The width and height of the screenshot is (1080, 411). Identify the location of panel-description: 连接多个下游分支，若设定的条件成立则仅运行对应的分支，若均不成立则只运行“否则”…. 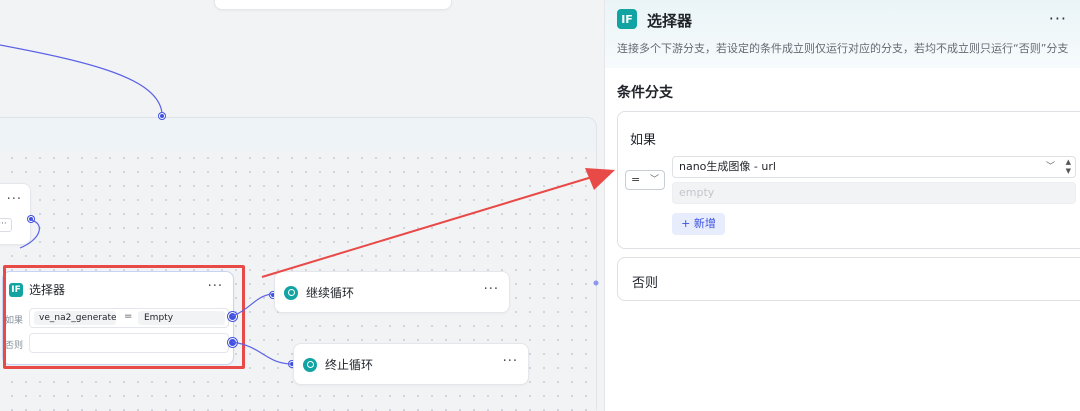
(843, 48).